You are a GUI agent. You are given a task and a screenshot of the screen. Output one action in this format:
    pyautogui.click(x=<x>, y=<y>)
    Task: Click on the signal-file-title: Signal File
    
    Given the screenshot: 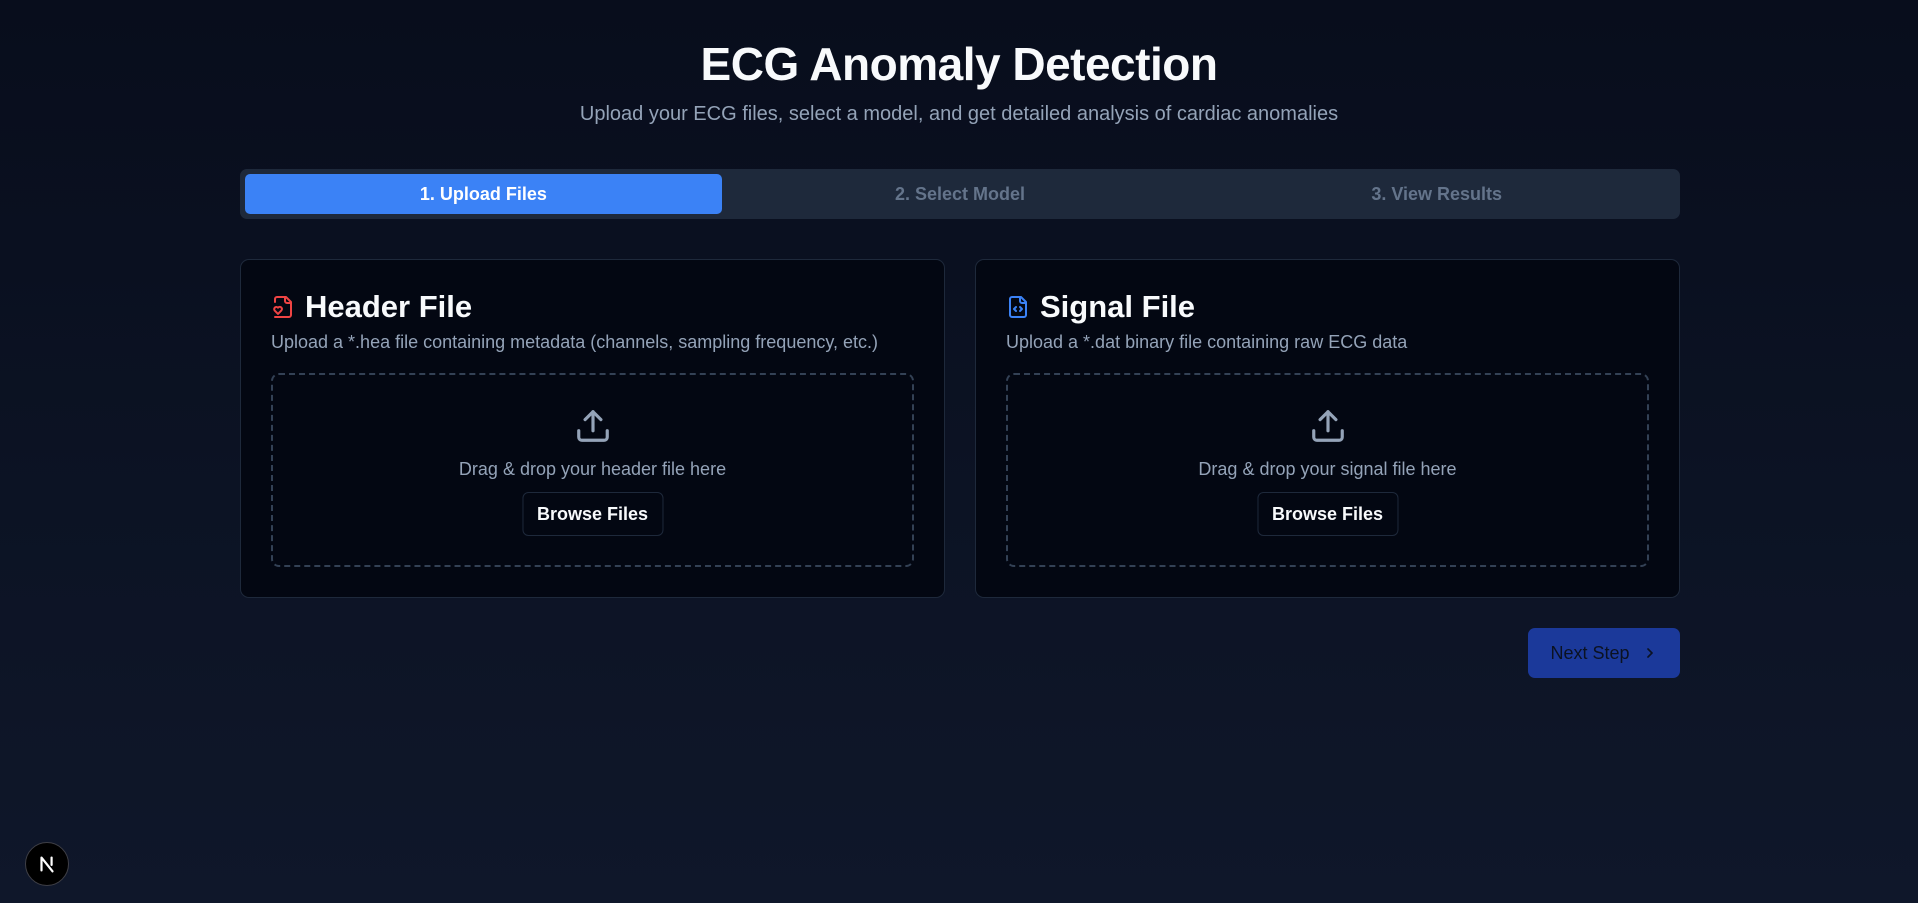 What is the action you would take?
    pyautogui.click(x=1118, y=306)
    